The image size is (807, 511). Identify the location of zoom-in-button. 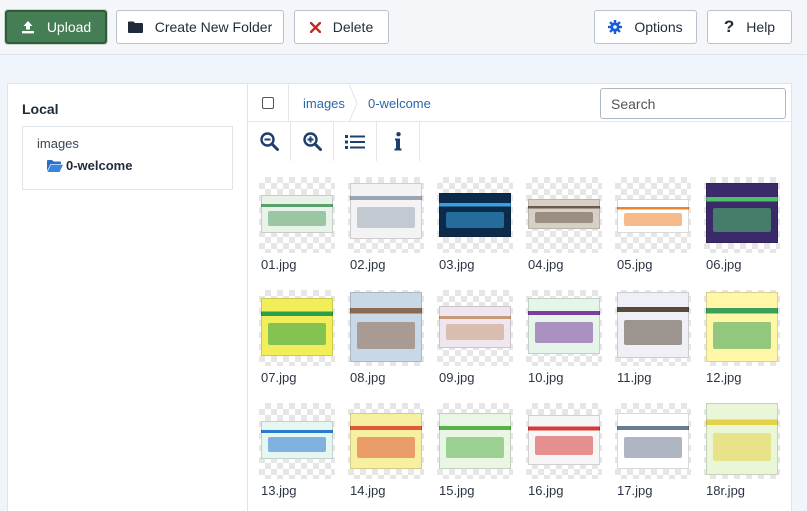
(312, 141).